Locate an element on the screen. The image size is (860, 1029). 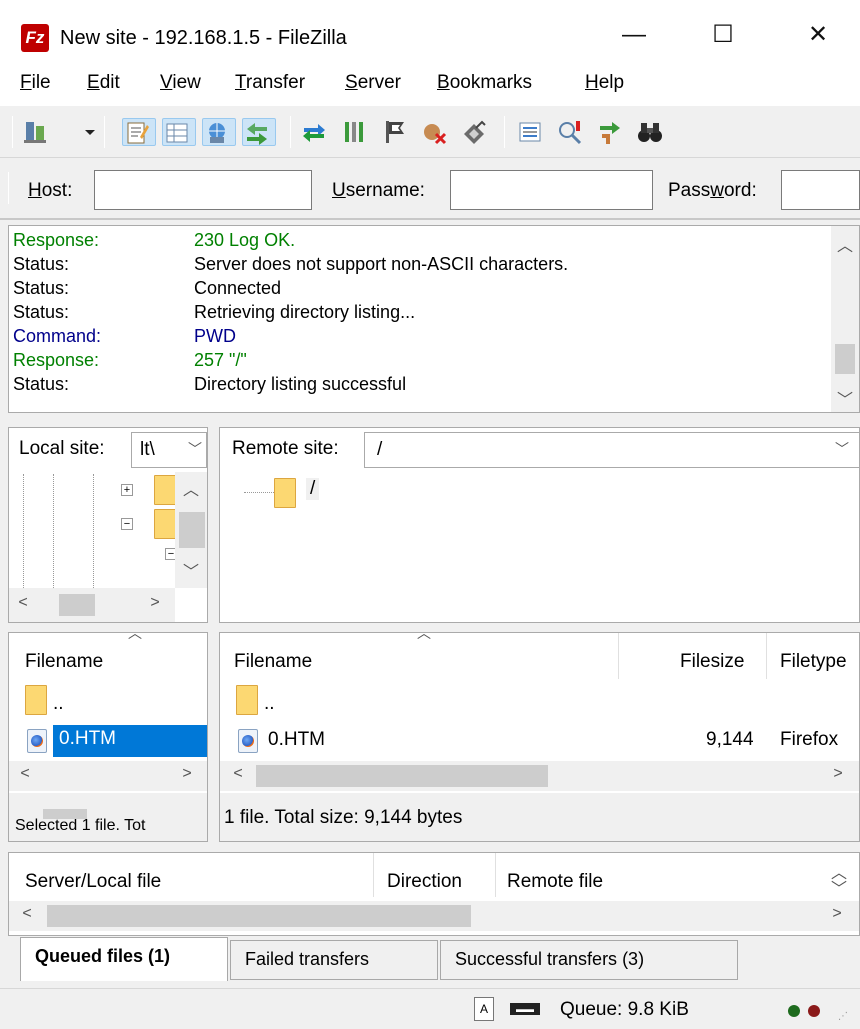
toggle-queue-icon is located at coordinates (259, 132).